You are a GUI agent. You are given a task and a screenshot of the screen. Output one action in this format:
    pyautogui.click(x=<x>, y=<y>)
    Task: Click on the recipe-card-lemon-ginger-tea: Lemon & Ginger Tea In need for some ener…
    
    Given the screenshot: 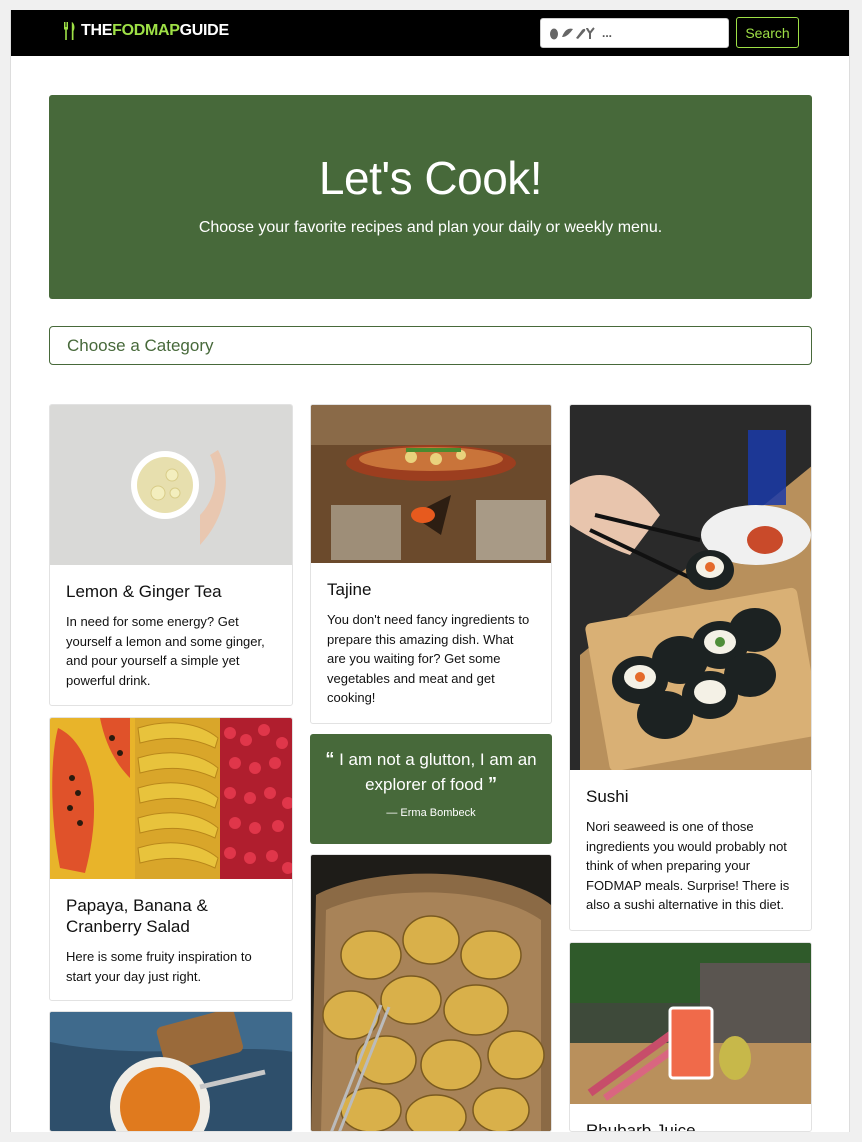 What is the action you would take?
    pyautogui.click(x=171, y=555)
    